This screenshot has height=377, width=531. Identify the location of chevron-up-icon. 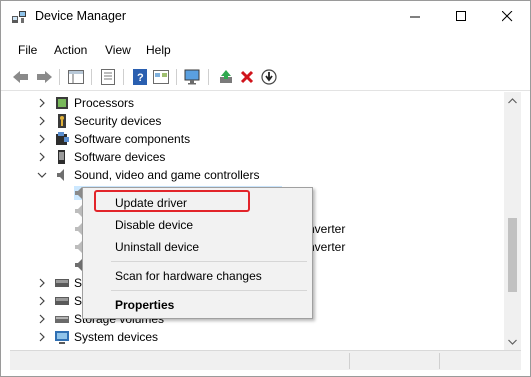
(512, 100).